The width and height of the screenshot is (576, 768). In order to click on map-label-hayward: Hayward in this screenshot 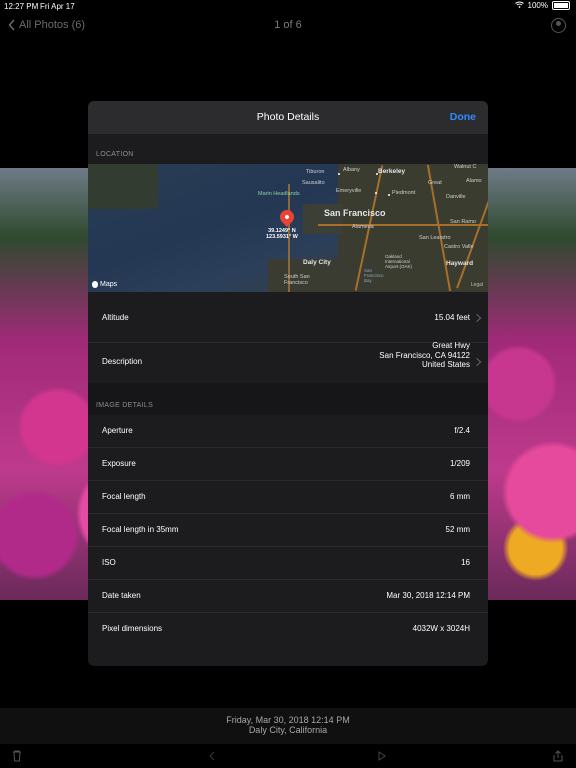, I will do `click(460, 263)`.